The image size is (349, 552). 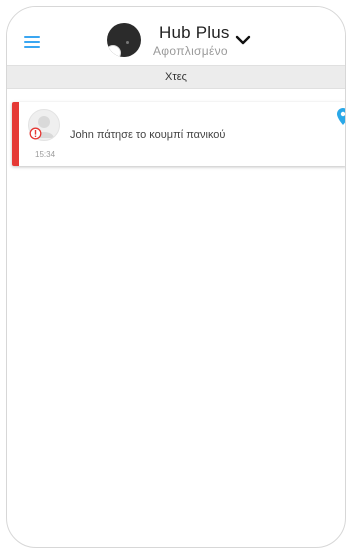 What do you see at coordinates (176, 77) in the screenshot?
I see `date-section-header: Χτες` at bounding box center [176, 77].